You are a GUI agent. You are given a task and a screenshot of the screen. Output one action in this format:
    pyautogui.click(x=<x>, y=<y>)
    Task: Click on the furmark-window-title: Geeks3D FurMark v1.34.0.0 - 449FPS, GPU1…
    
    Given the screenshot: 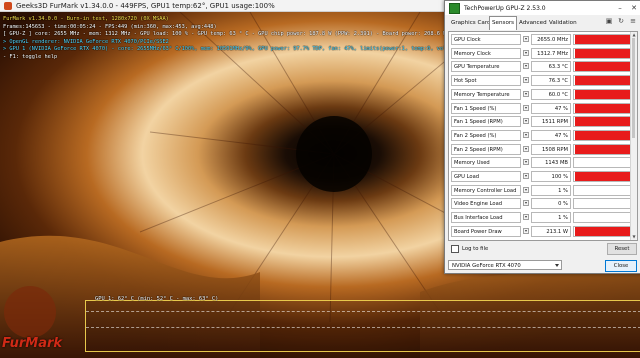 What is the action you would take?
    pyautogui.click(x=145, y=5)
    